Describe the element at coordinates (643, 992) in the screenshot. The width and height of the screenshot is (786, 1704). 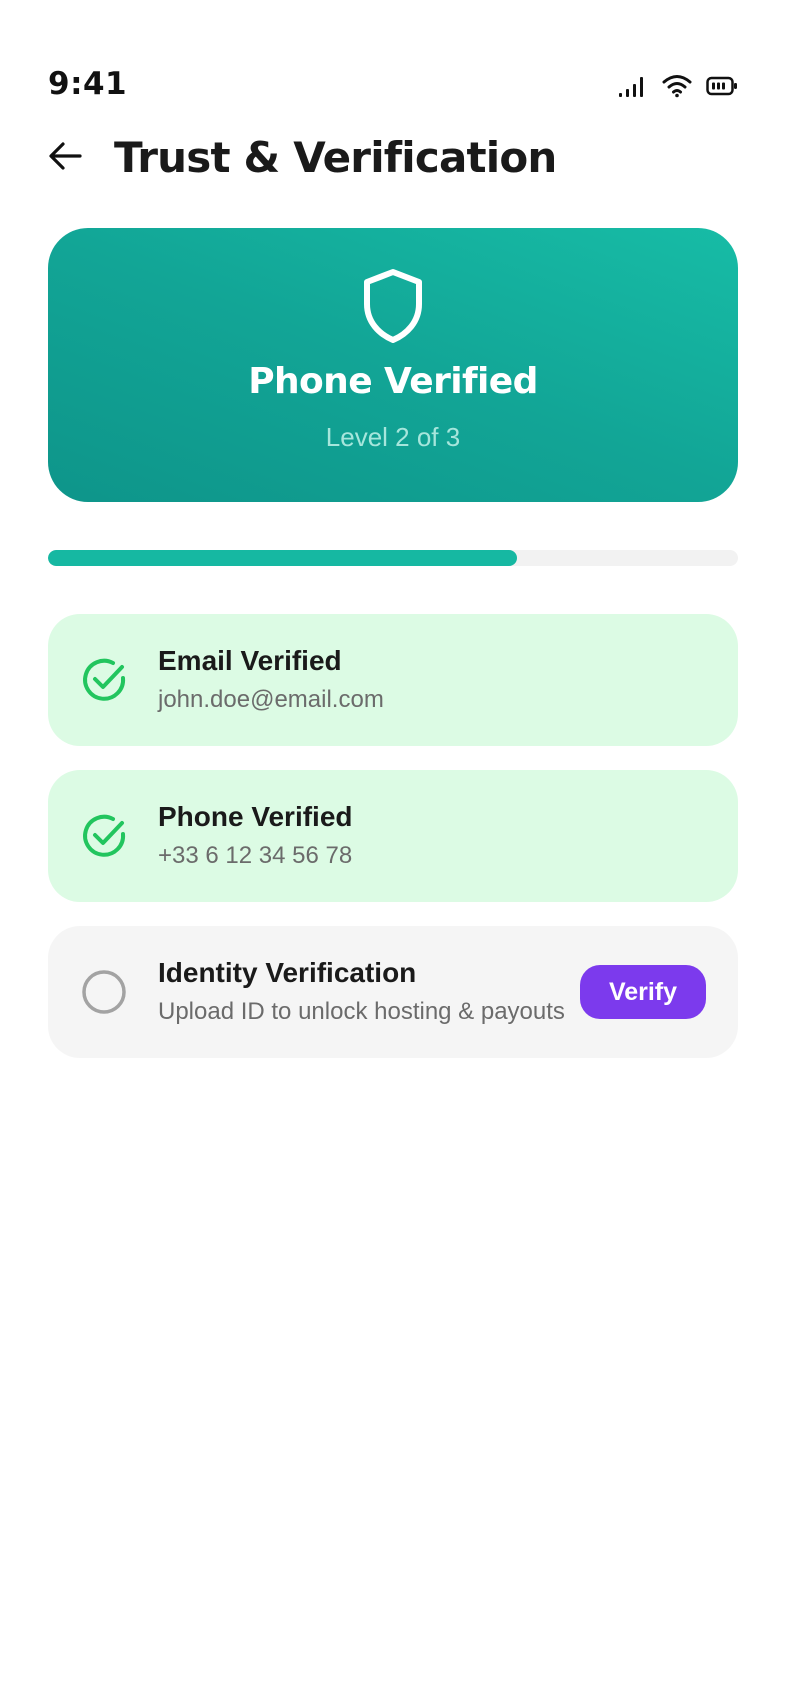
I see `verify-identity-button: Verify` at that location.